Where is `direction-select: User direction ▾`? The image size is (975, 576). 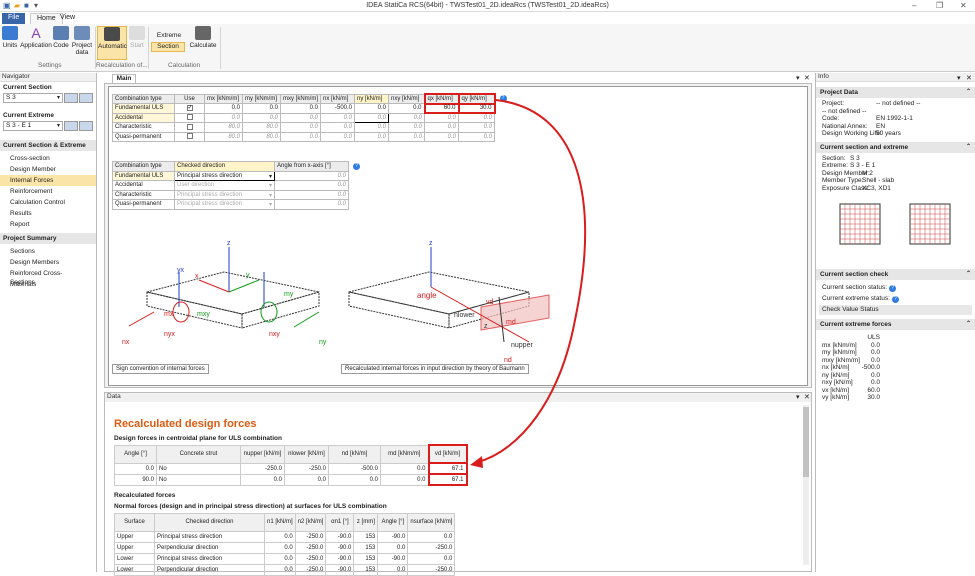
direction-select: User direction ▾ is located at coordinates (224, 185).